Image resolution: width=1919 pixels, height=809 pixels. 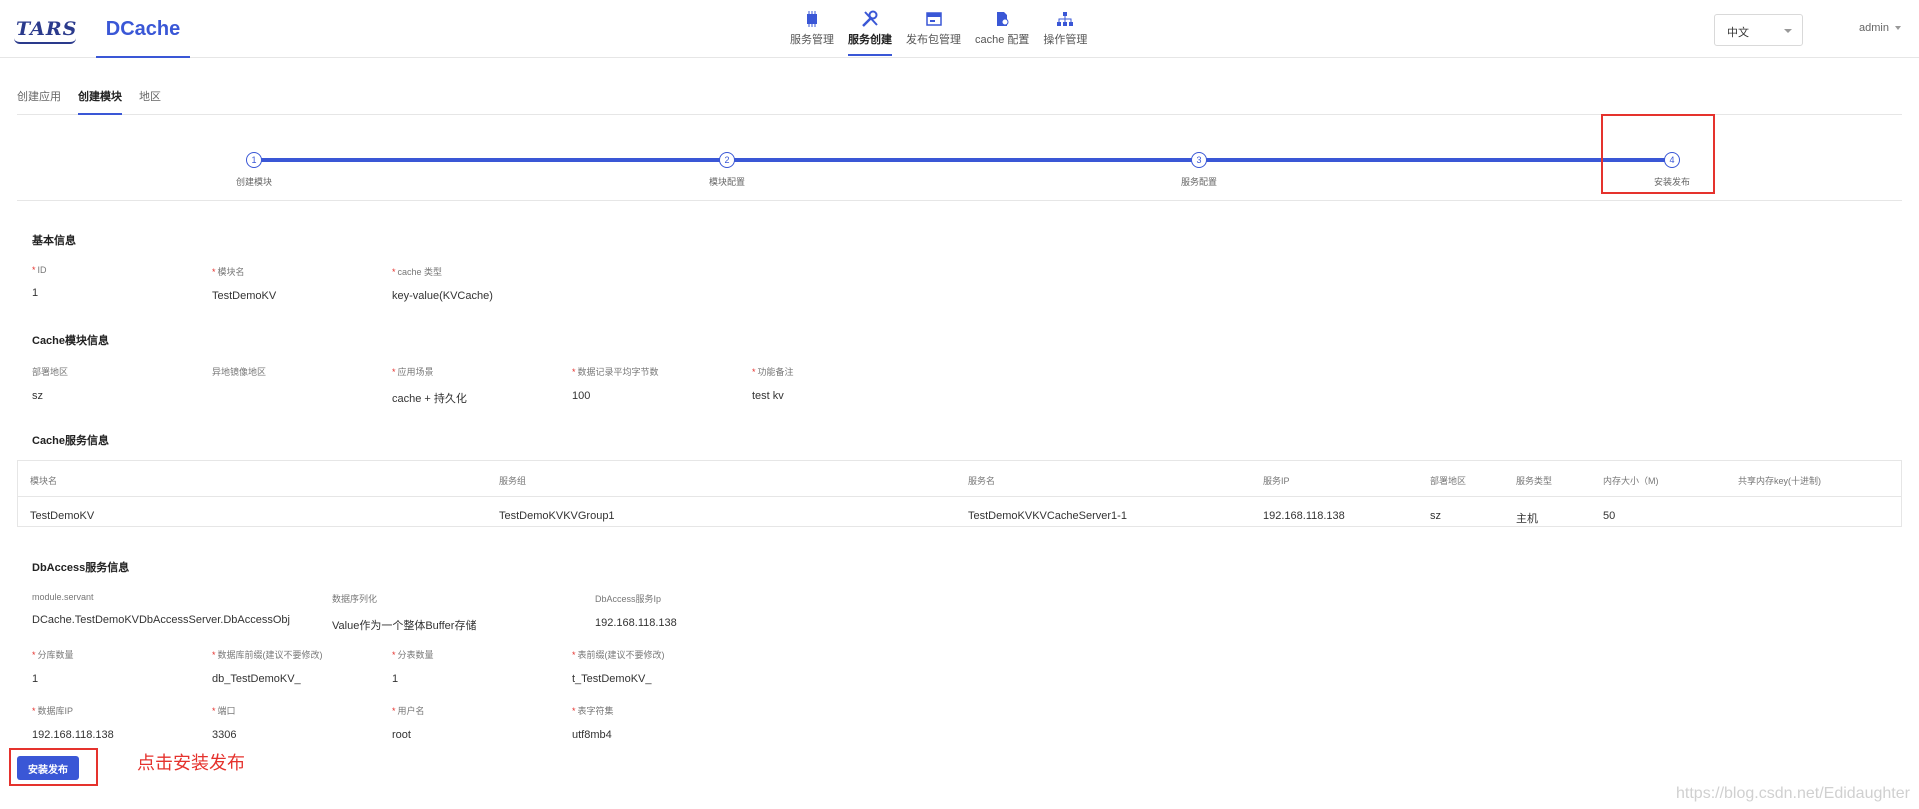 What do you see at coordinates (1874, 28) in the screenshot?
I see `username: admin` at bounding box center [1874, 28].